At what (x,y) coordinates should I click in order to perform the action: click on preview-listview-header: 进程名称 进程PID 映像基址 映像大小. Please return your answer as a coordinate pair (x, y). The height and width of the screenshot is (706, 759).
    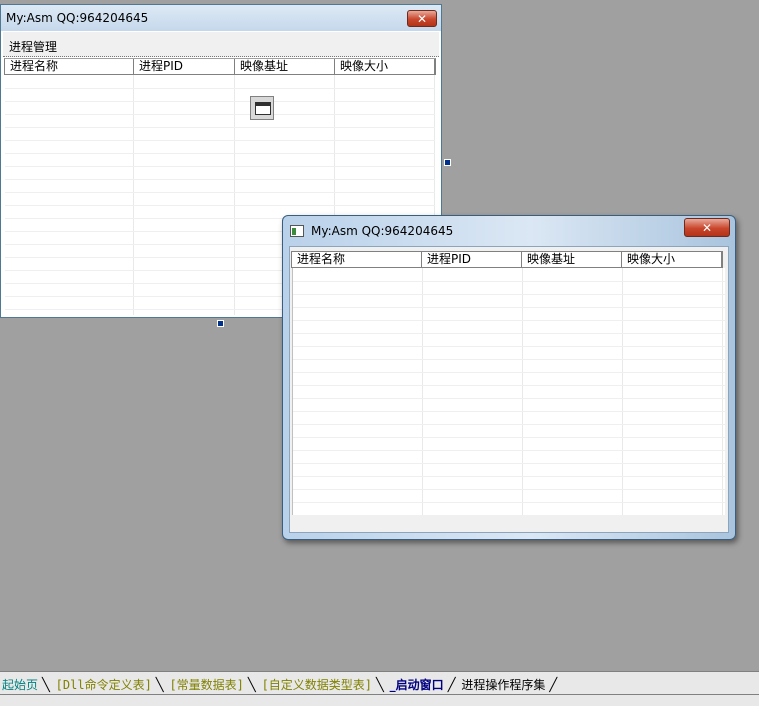
    Looking at the image, I should click on (507, 259).